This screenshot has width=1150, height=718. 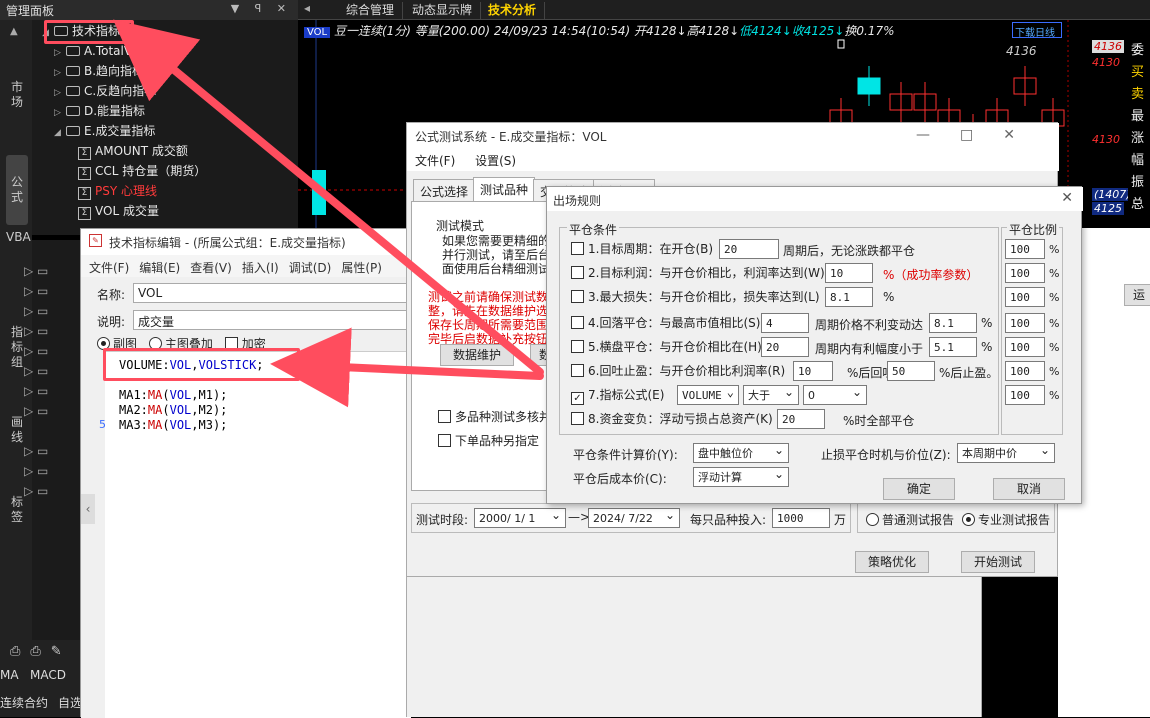 I want to click on vtab-2: VBA, so click(x=18, y=237).